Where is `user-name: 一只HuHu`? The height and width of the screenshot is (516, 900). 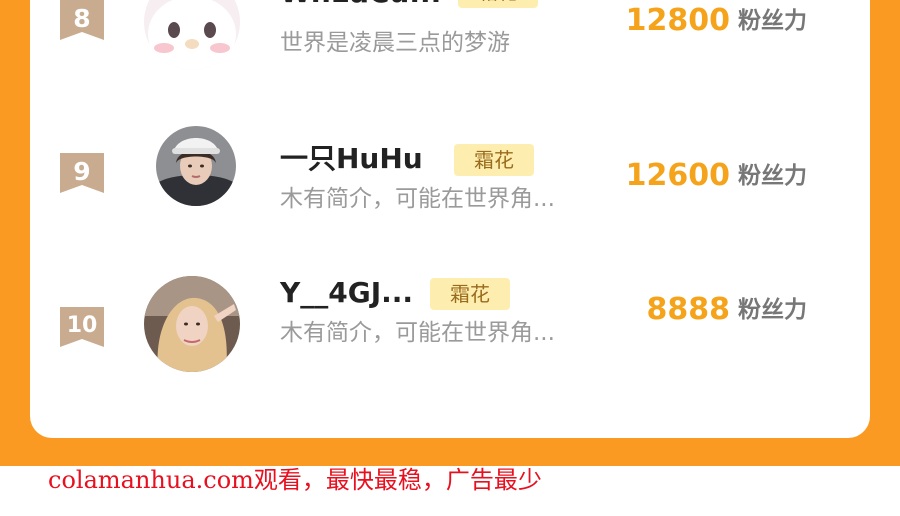
user-name: 一只HuHu is located at coordinates (351, 159).